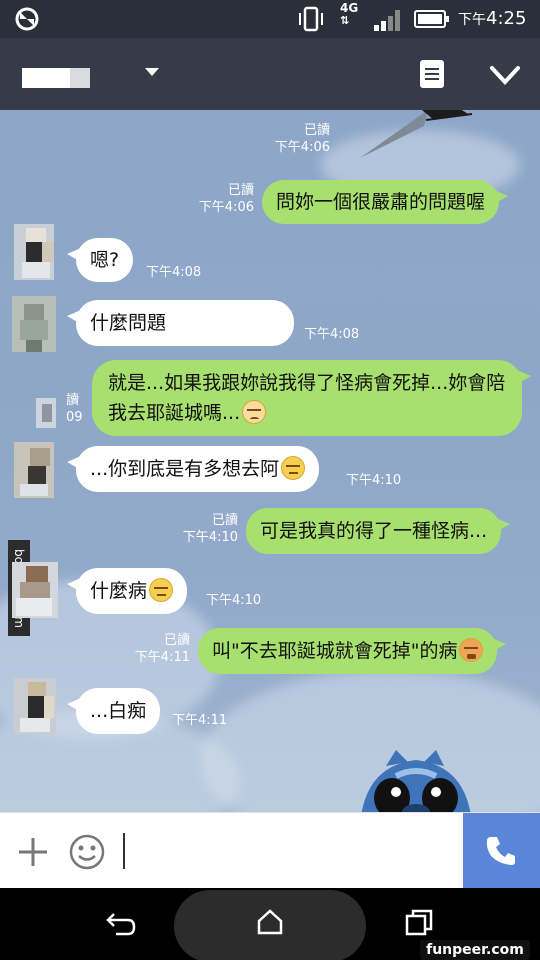 The image size is (540, 960). Describe the element at coordinates (254, 412) in the screenshot. I see `sad-face-emoji-icon` at that location.